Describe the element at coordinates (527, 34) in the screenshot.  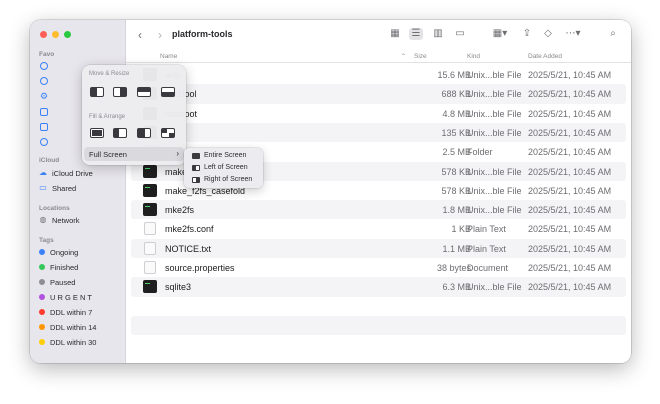
I see `share-icon: ⇪` at that location.